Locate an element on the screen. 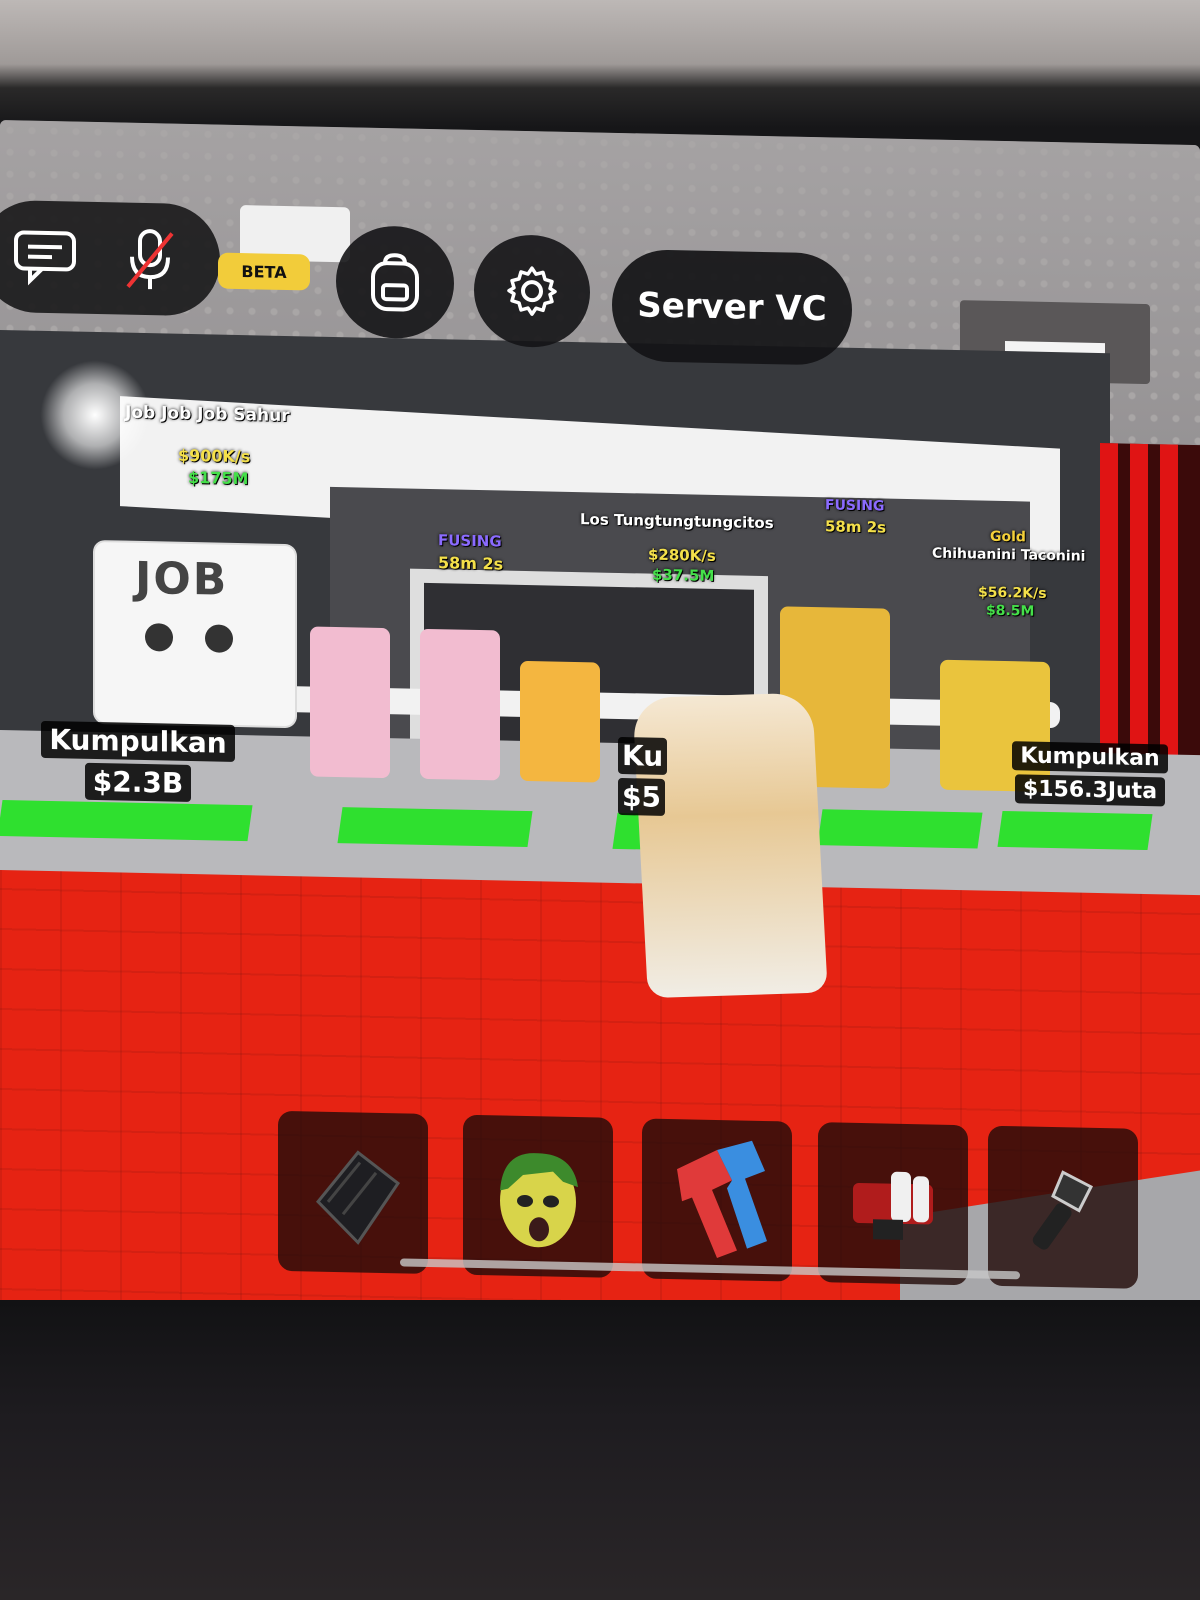 This screenshot has width=1200, height=1600. chat-icon is located at coordinates (45, 258).